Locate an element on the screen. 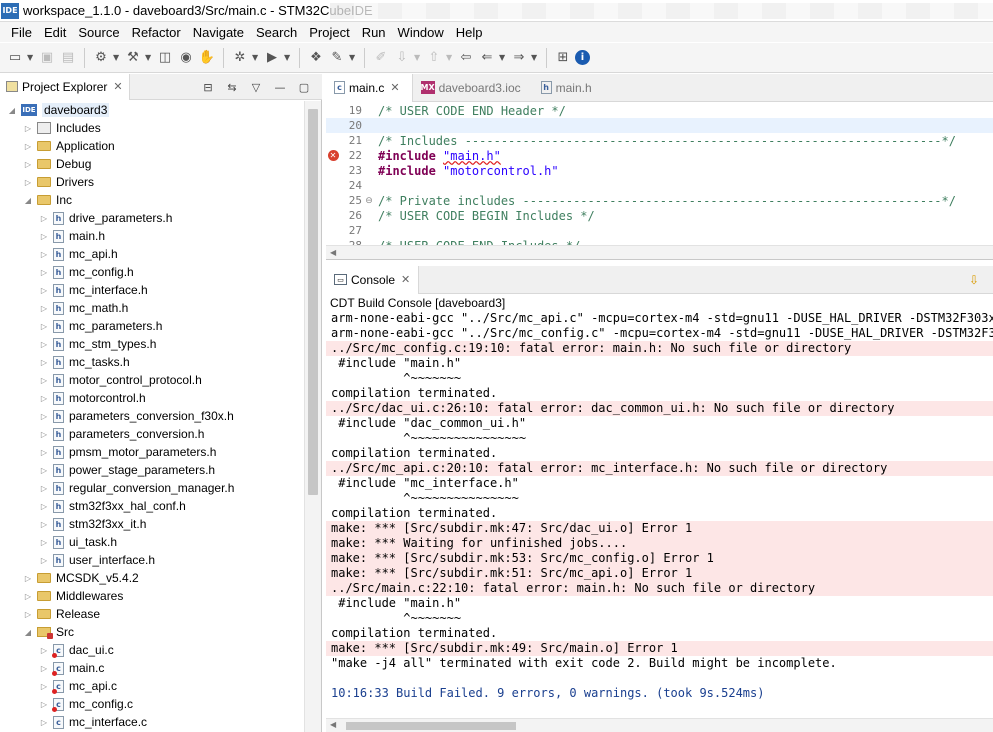 Image resolution: width=993 pixels, height=732 pixels. tree-item: ▷ h mc_parameters.h is located at coordinates (152, 326).